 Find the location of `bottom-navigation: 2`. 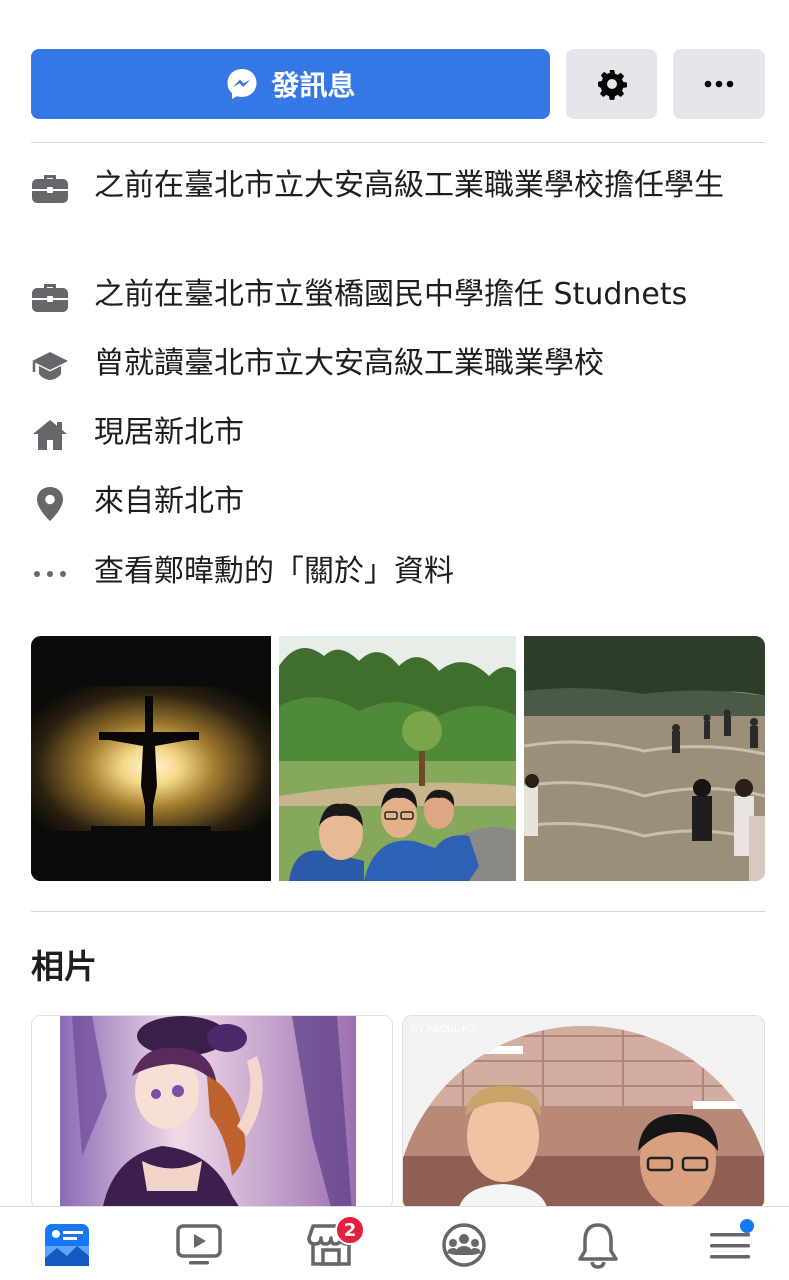

bottom-navigation: 2 is located at coordinates (394, 1243).